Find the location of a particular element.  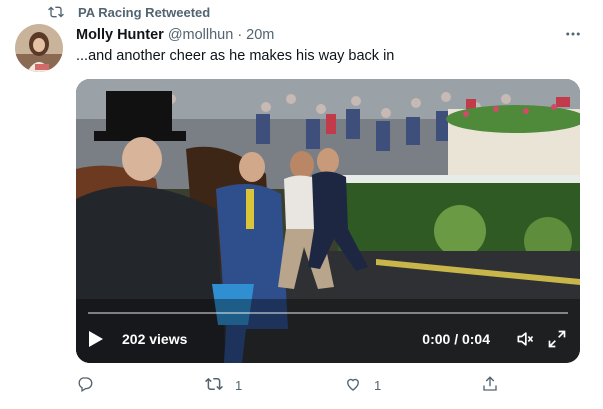

author-name: Molly Hunter is located at coordinates (120, 35).